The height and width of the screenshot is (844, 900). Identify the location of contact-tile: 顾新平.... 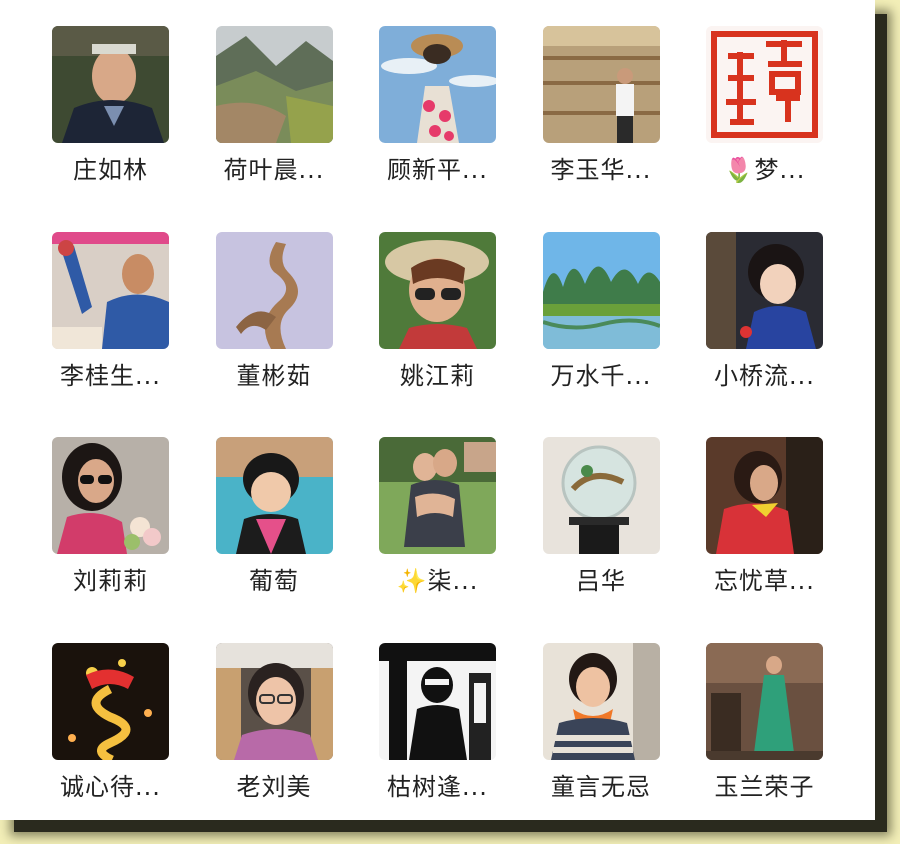
(437, 121).